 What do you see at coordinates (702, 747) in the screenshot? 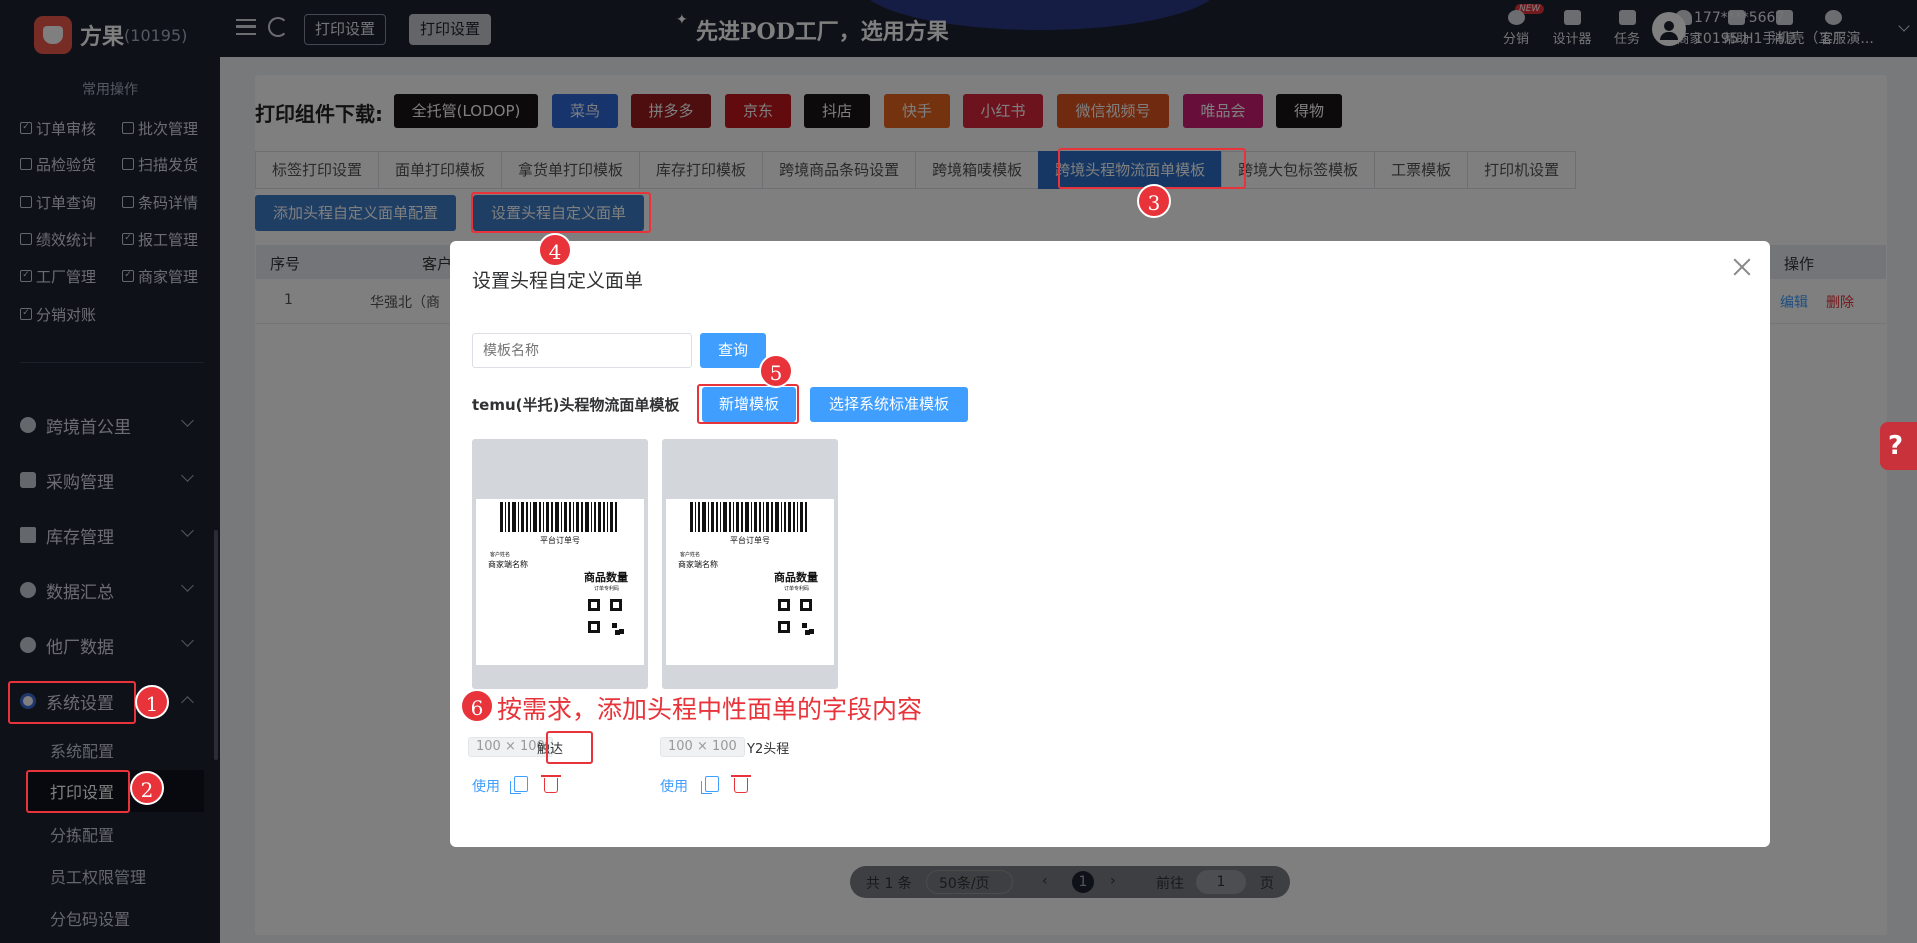
I see `template-size: 100 × 100` at bounding box center [702, 747].